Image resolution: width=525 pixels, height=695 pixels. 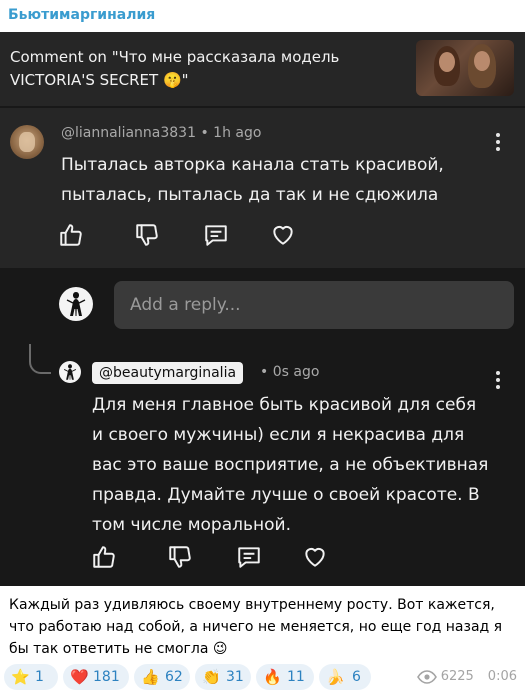 What do you see at coordinates (272, 677) in the screenshot?
I see `fire-icon: 🔥` at bounding box center [272, 677].